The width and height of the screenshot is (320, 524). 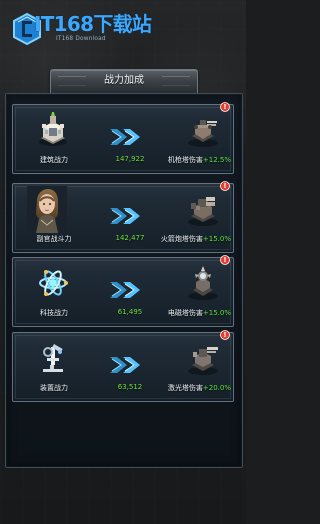 I want to click on bonus-card-device: 装置战力 63,512 激光塔伤害+20.0% !, so click(x=123, y=366).